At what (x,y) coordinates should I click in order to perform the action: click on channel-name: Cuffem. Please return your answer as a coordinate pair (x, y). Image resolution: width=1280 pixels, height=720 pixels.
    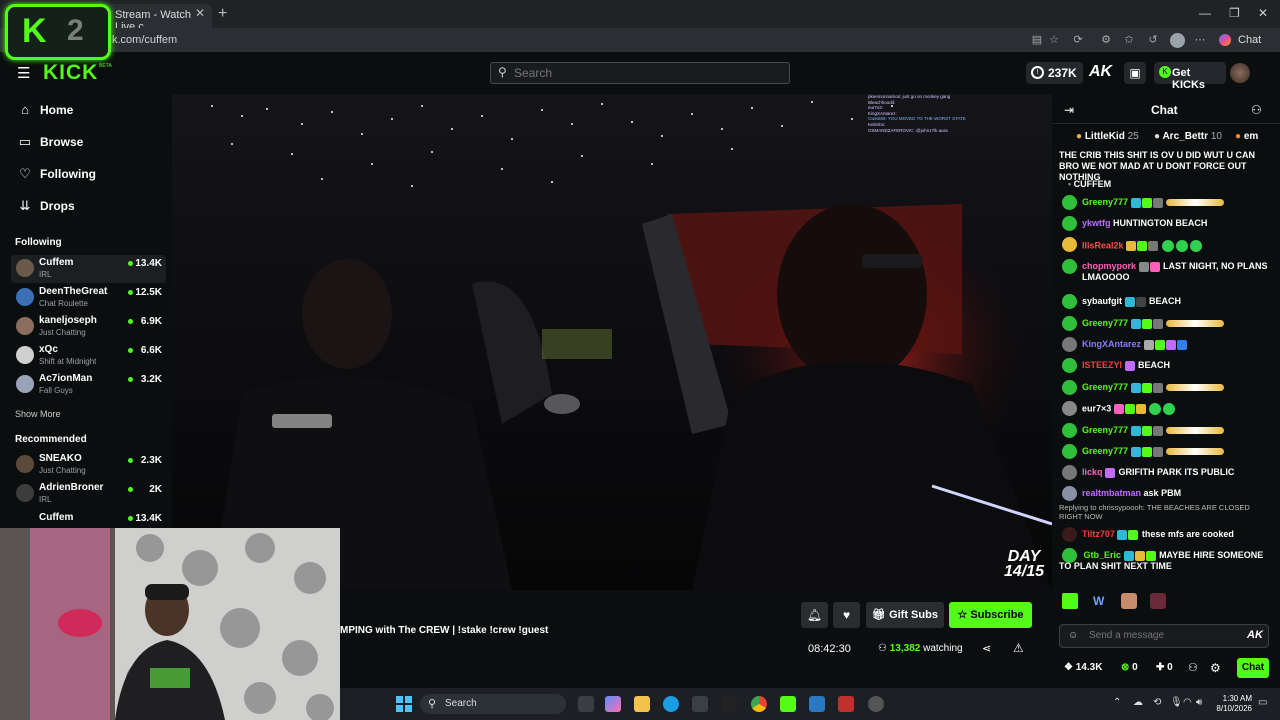
    Looking at the image, I should click on (56, 517).